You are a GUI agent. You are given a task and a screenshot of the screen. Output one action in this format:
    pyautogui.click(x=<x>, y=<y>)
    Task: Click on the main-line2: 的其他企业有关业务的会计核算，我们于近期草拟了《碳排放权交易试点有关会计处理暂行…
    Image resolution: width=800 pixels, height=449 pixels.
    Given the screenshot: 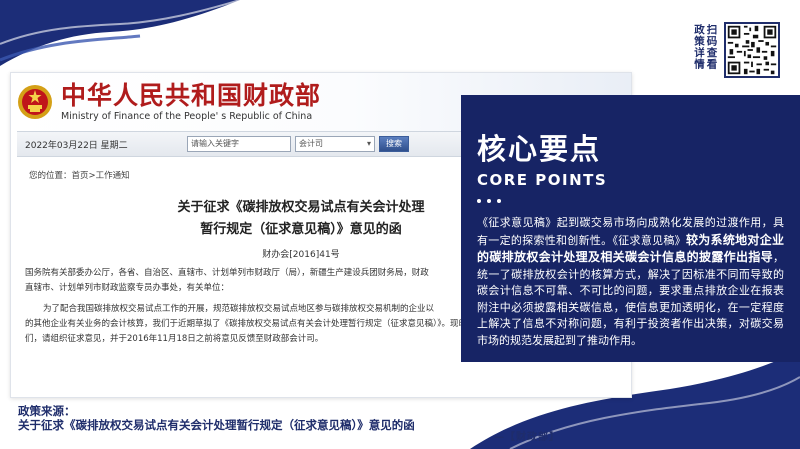 What is the action you would take?
    pyautogui.click(x=259, y=324)
    